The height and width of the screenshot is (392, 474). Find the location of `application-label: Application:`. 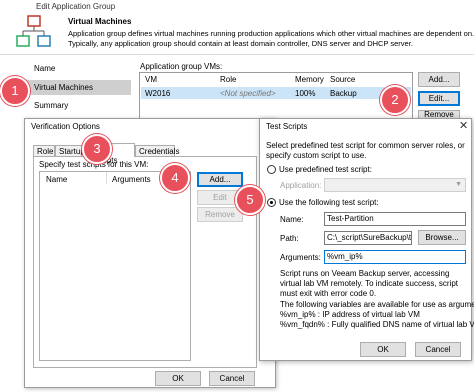

application-label: Application: is located at coordinates (301, 185).